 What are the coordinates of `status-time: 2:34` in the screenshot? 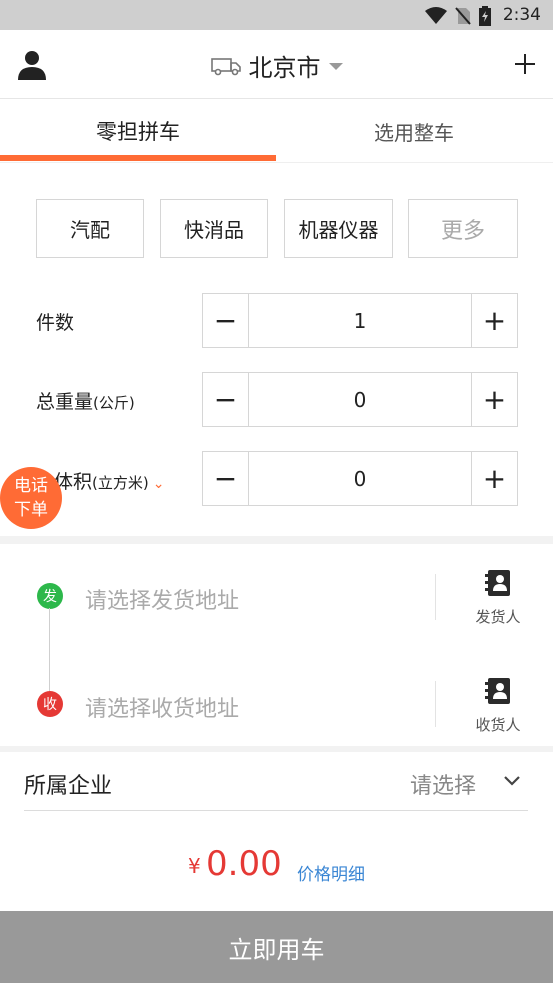 It's located at (521, 15).